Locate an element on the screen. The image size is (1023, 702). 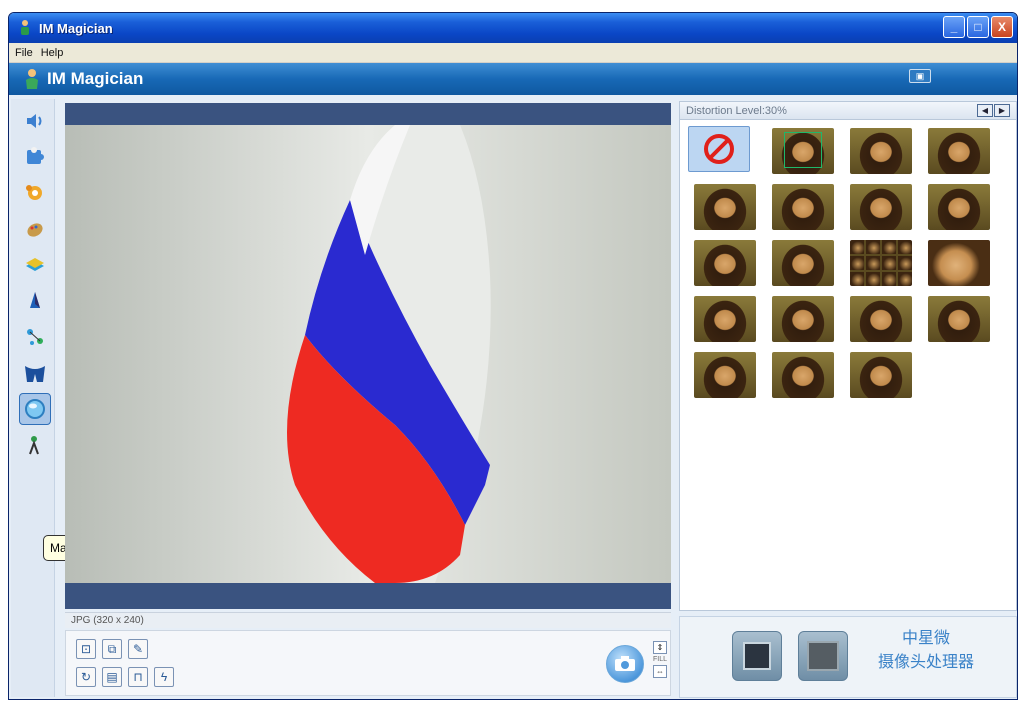
palette-icon is located at coordinates (35, 229).